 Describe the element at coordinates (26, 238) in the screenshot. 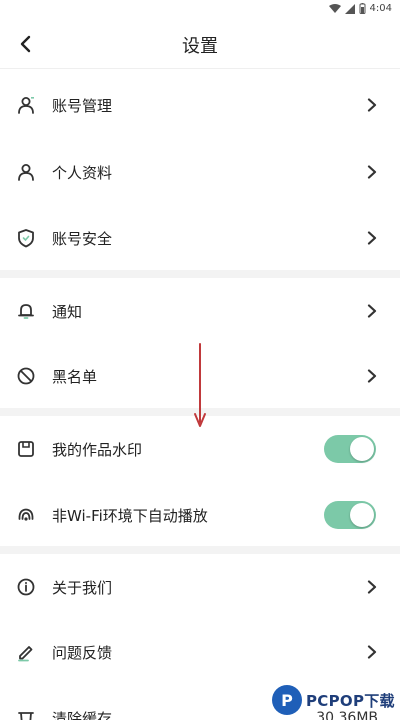

I see `shield-icon` at that location.